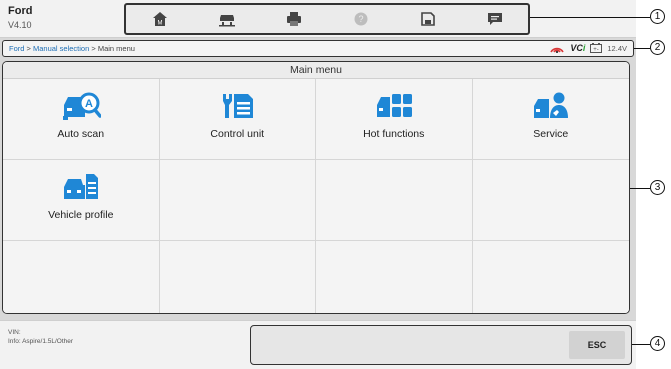 The height and width of the screenshot is (369, 671). What do you see at coordinates (238, 106) in the screenshot?
I see `control-unit-icon` at bounding box center [238, 106].